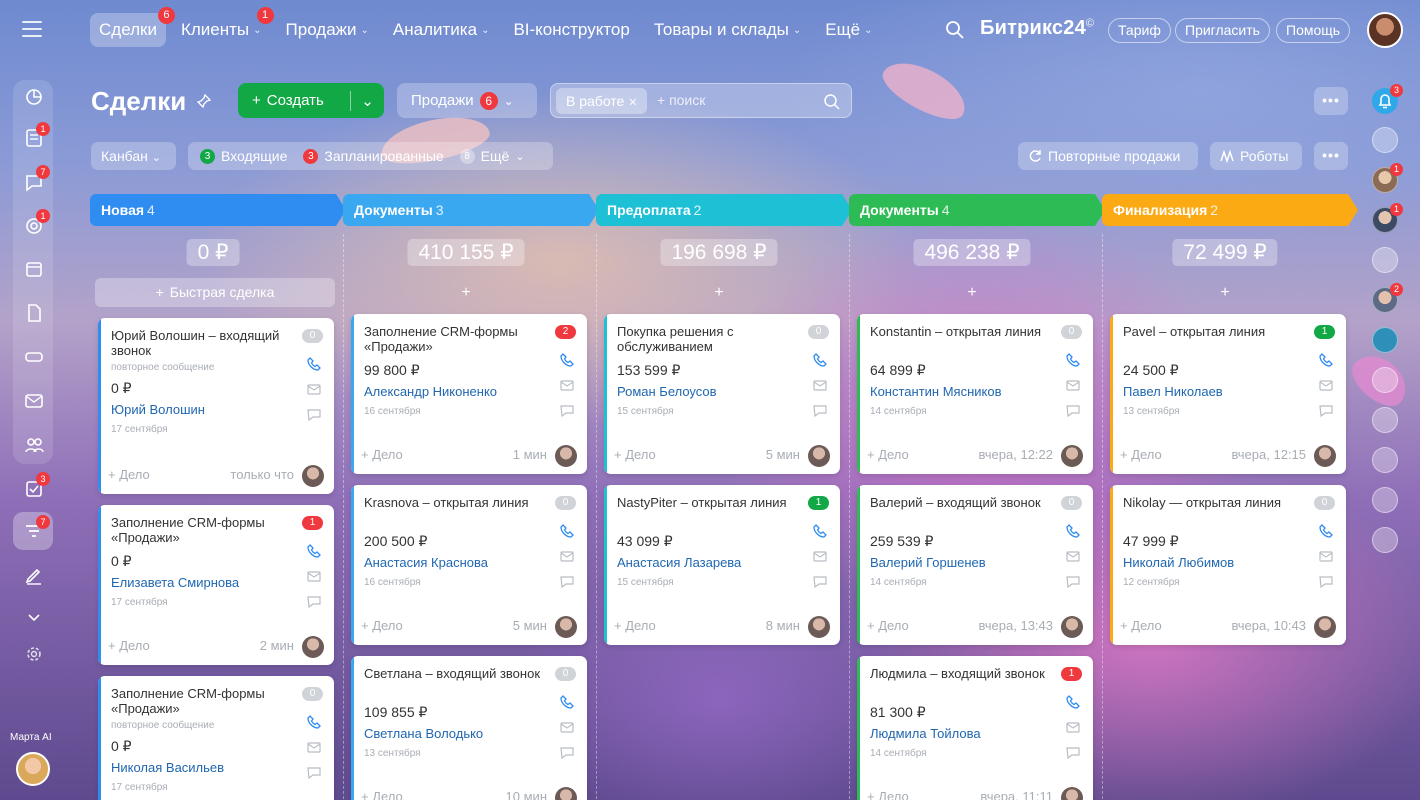 The width and height of the screenshot is (1420, 800). I want to click on filter-search-bar: В работе ✕, so click(701, 100).